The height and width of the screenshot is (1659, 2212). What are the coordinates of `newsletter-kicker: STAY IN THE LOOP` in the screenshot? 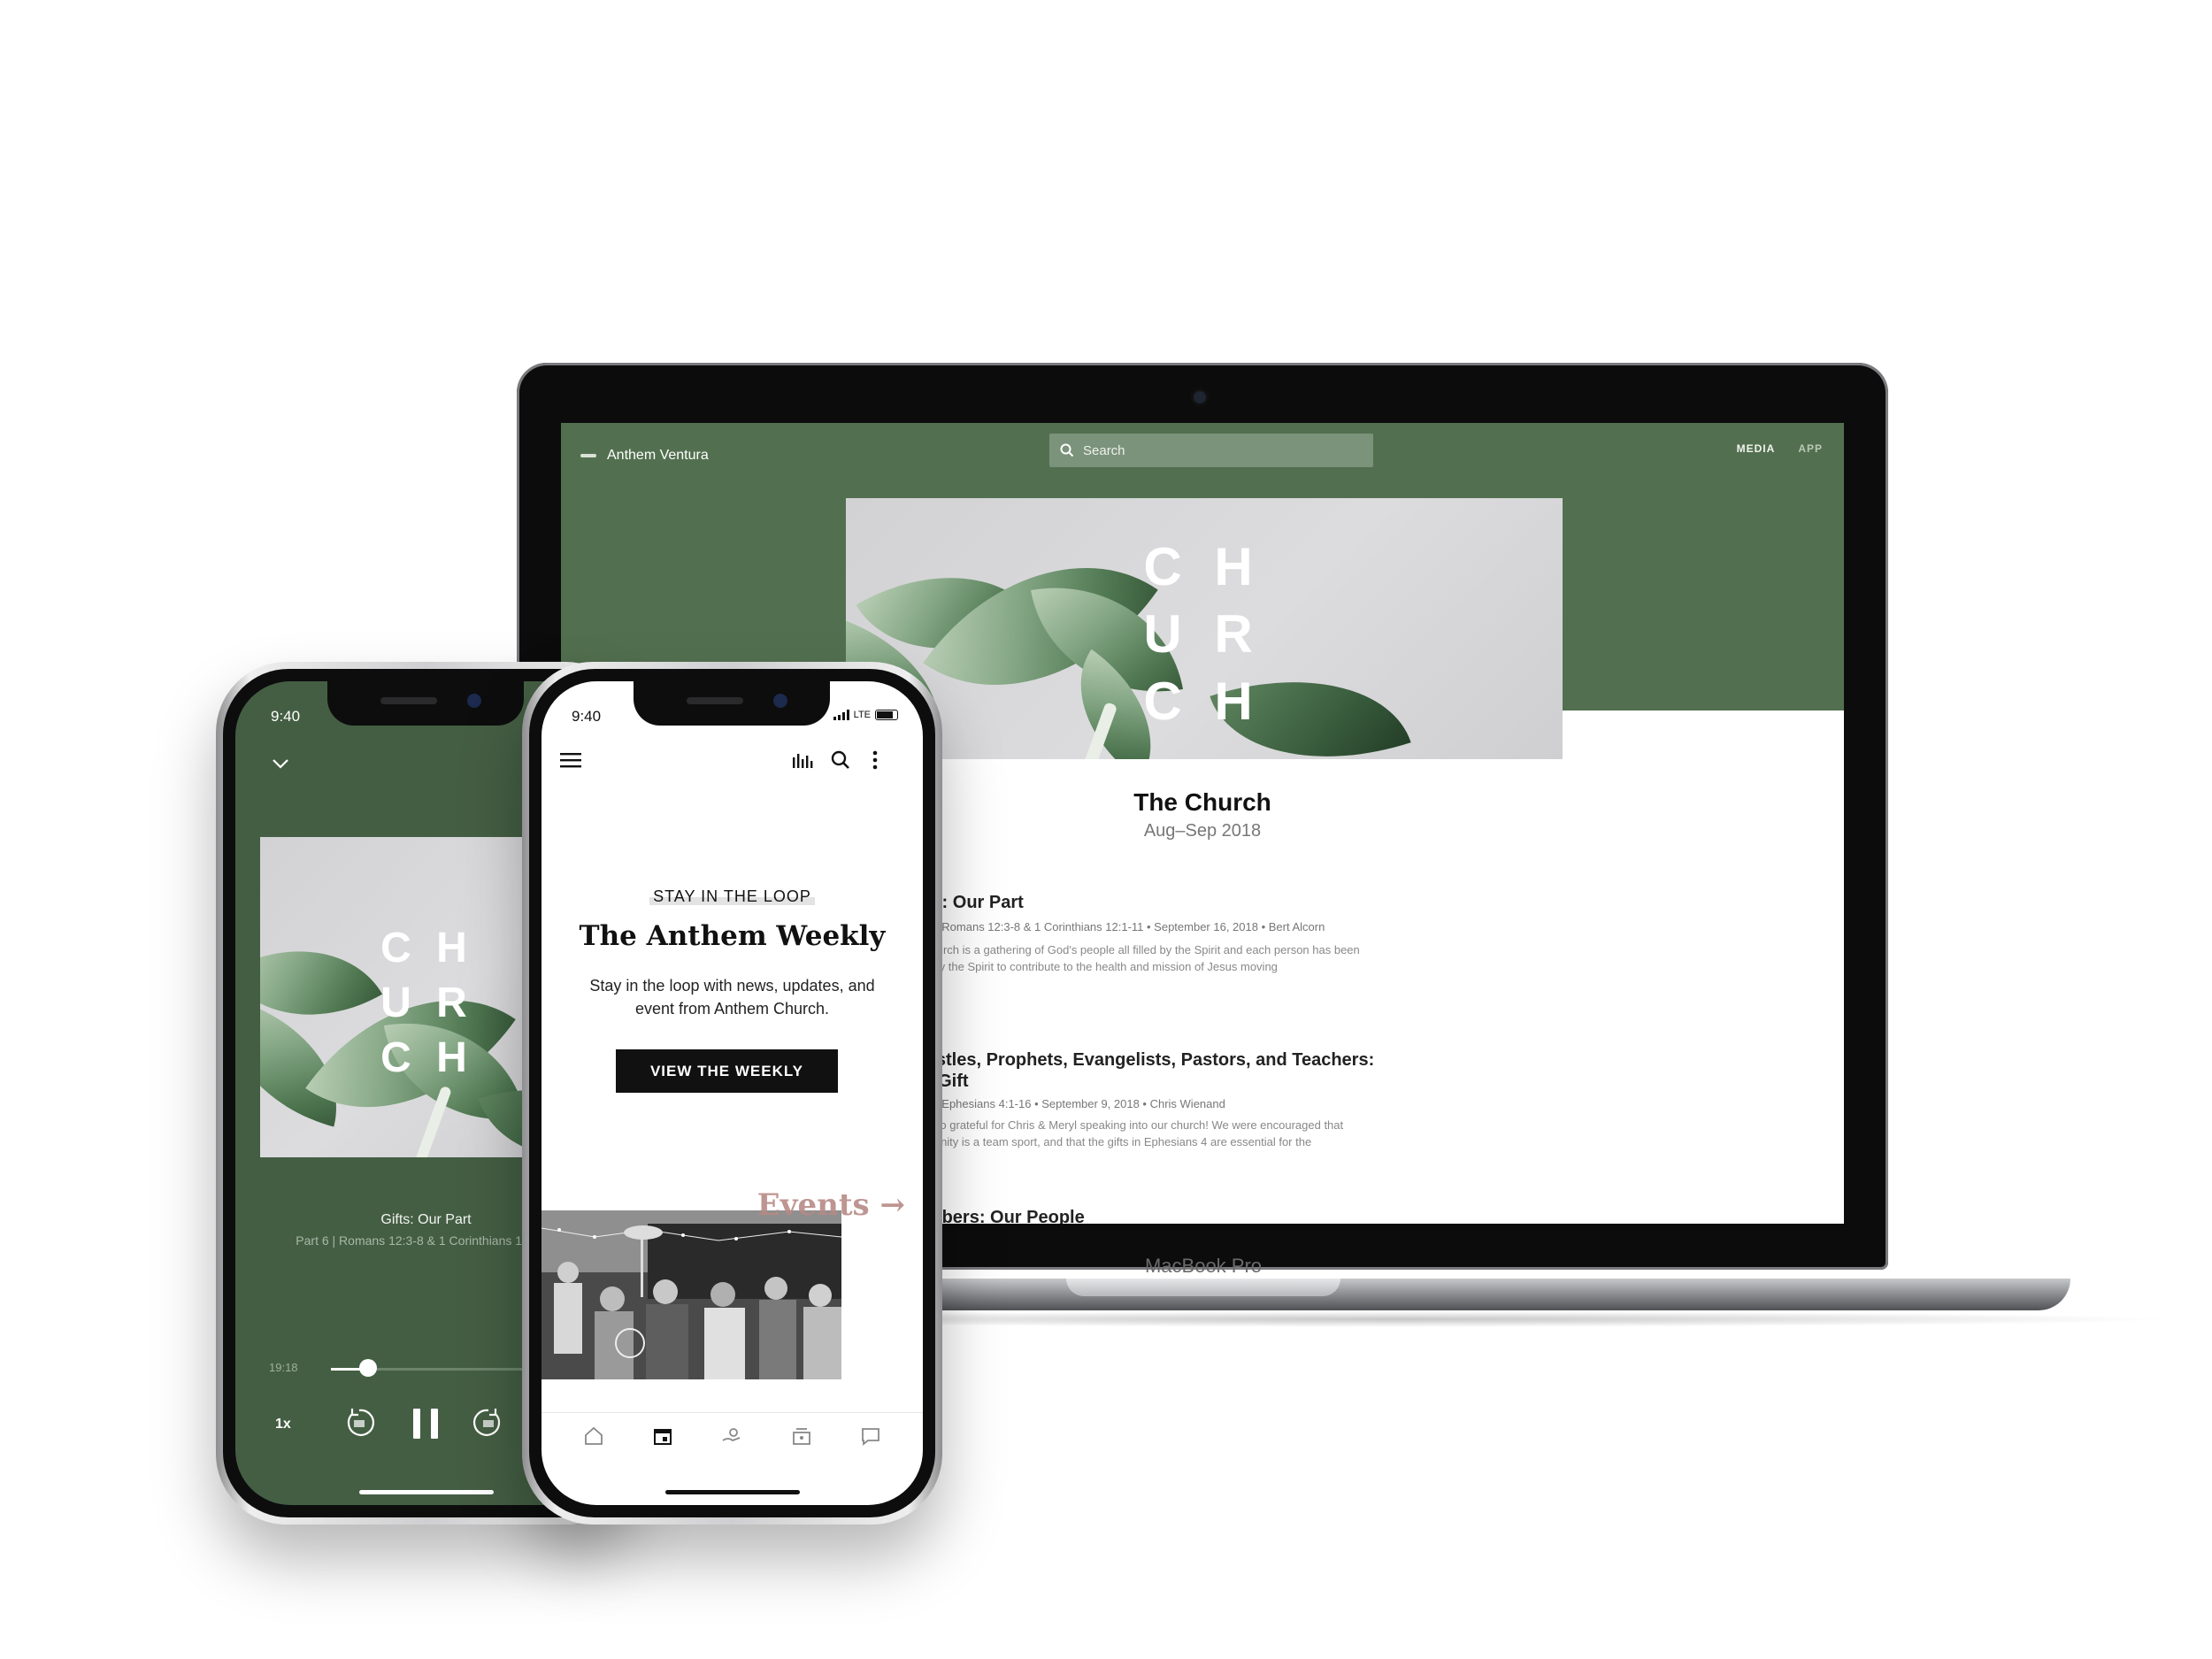 It's located at (732, 897).